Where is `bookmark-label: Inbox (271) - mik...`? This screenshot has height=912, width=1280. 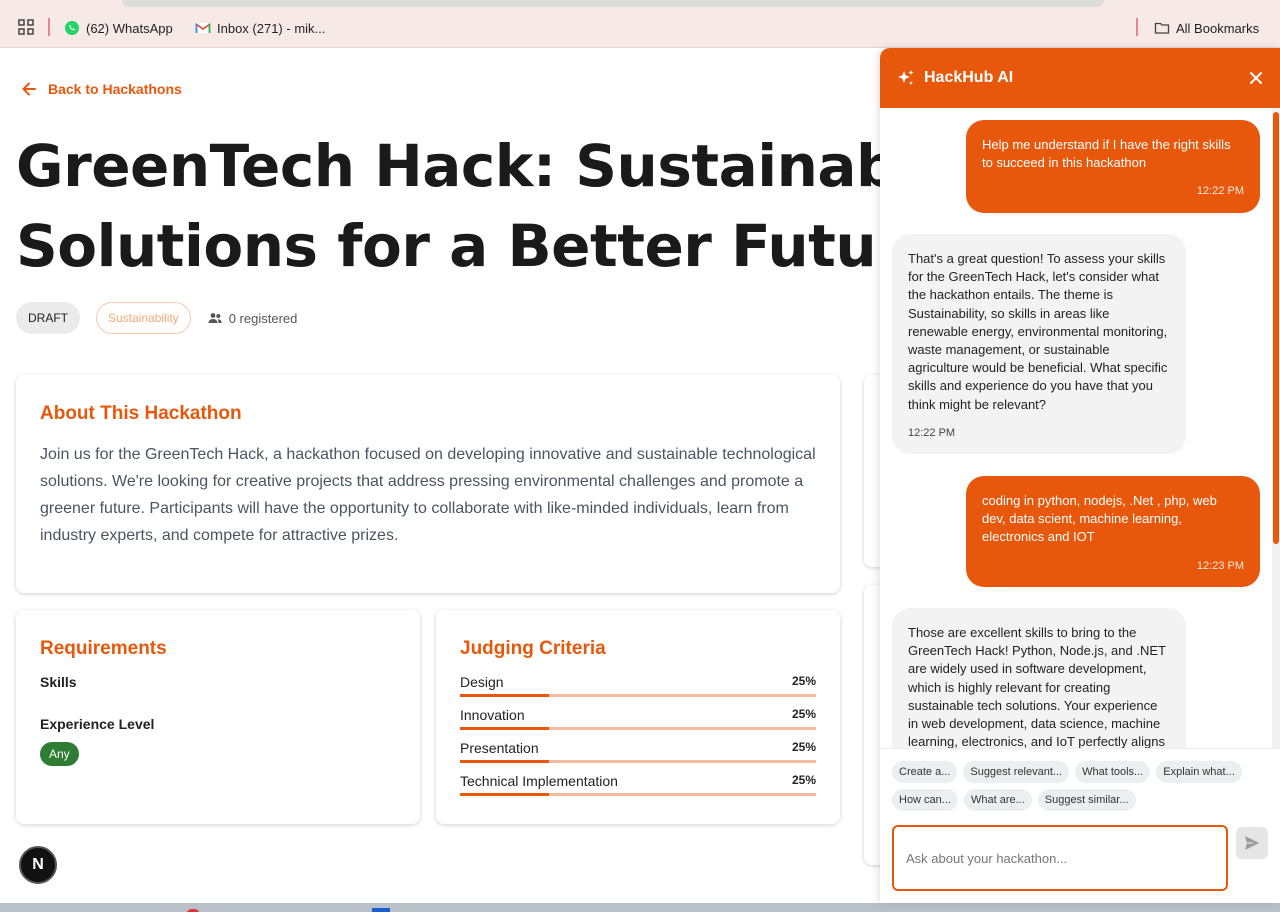 bookmark-label: Inbox (271) - mik... is located at coordinates (271, 28).